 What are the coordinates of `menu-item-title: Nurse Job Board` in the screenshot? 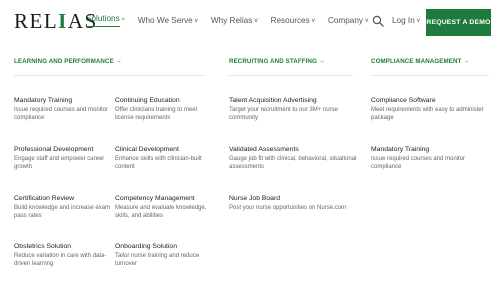 It's located at (255, 198).